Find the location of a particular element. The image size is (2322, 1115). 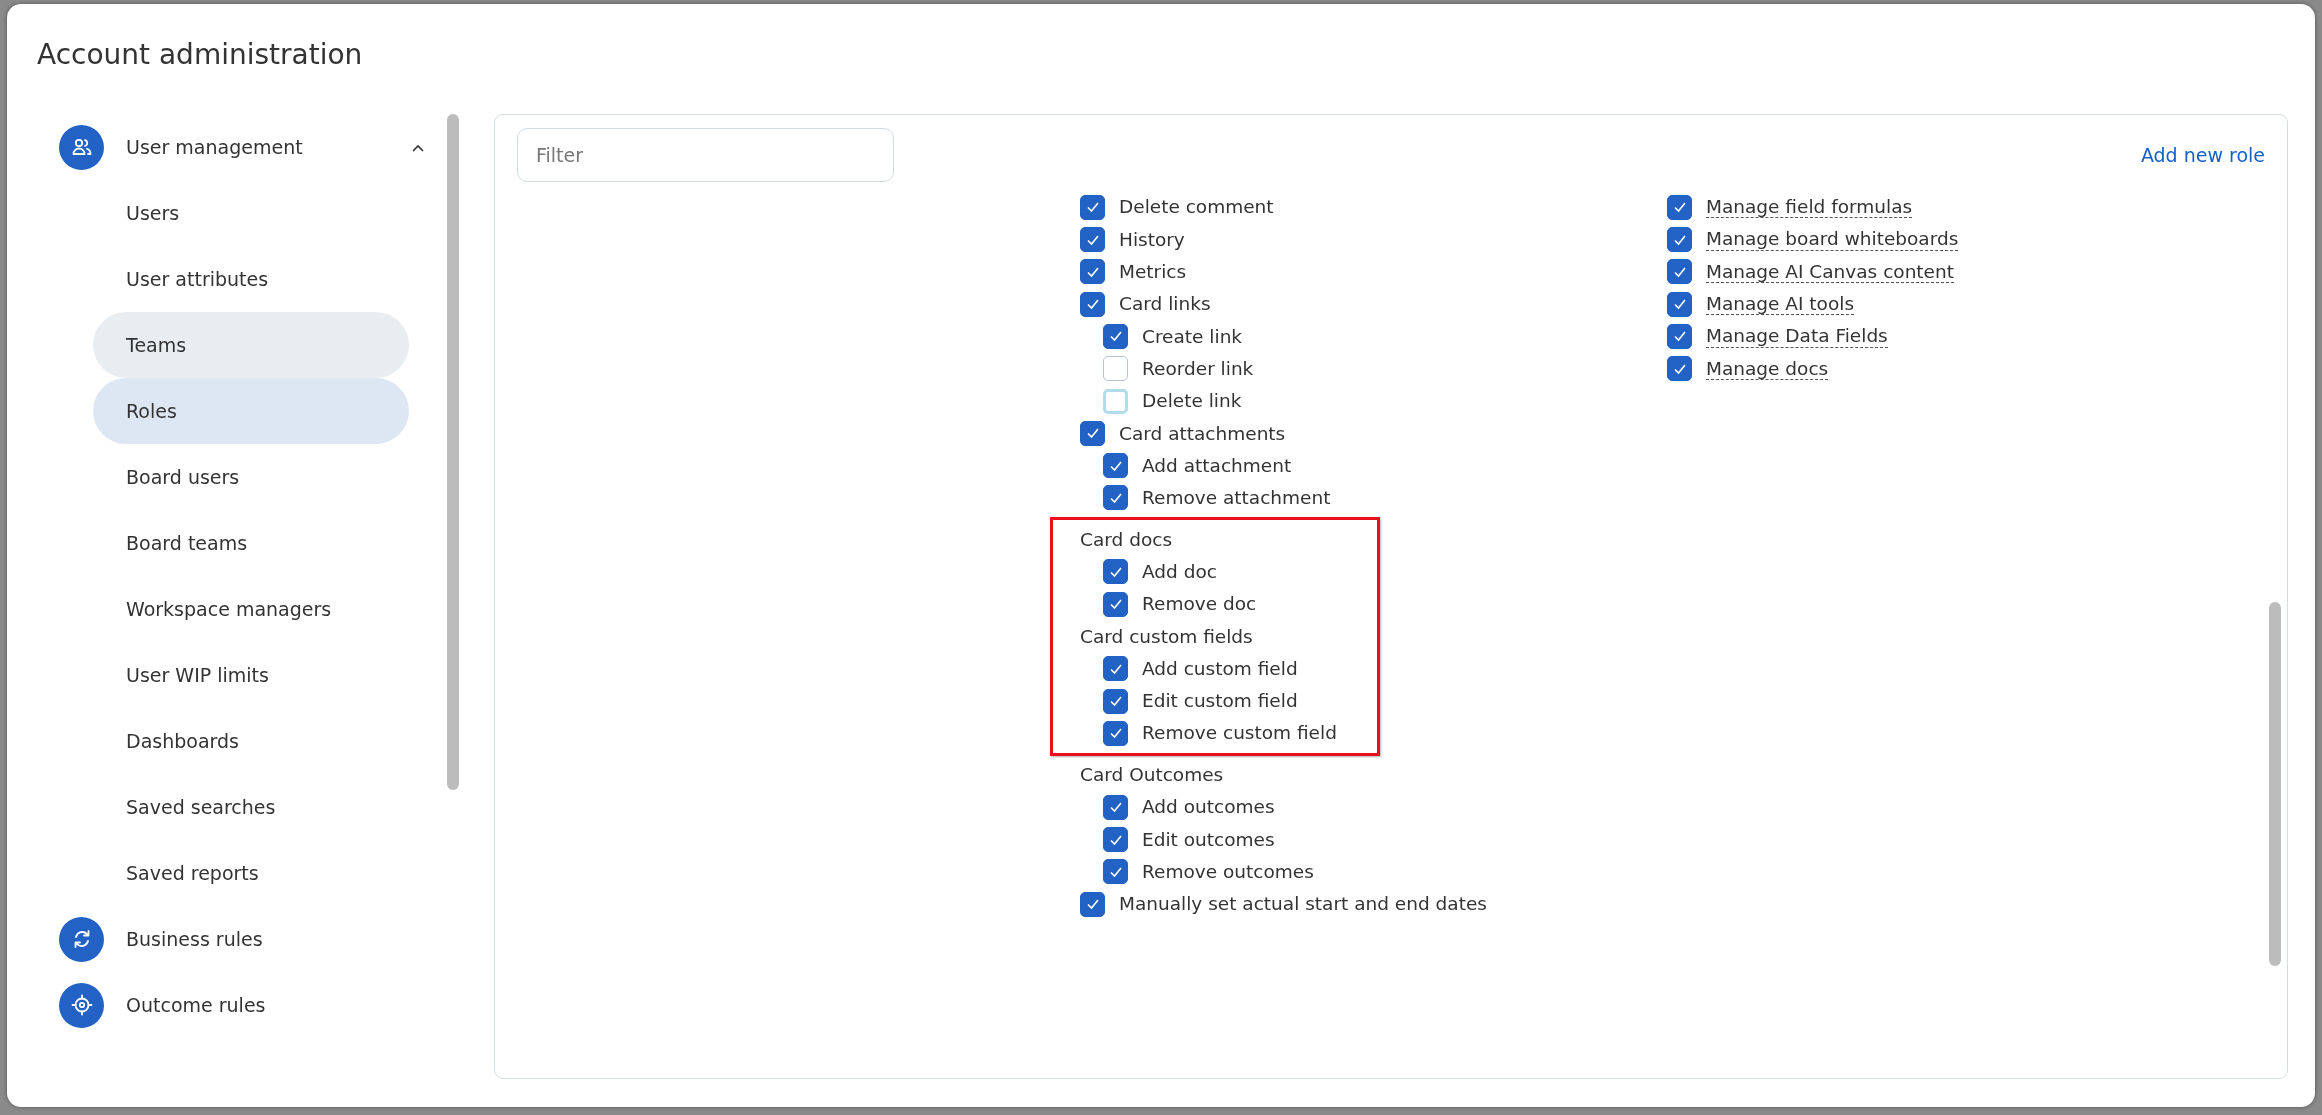

sidebar-item: User attributes is located at coordinates (251, 279).